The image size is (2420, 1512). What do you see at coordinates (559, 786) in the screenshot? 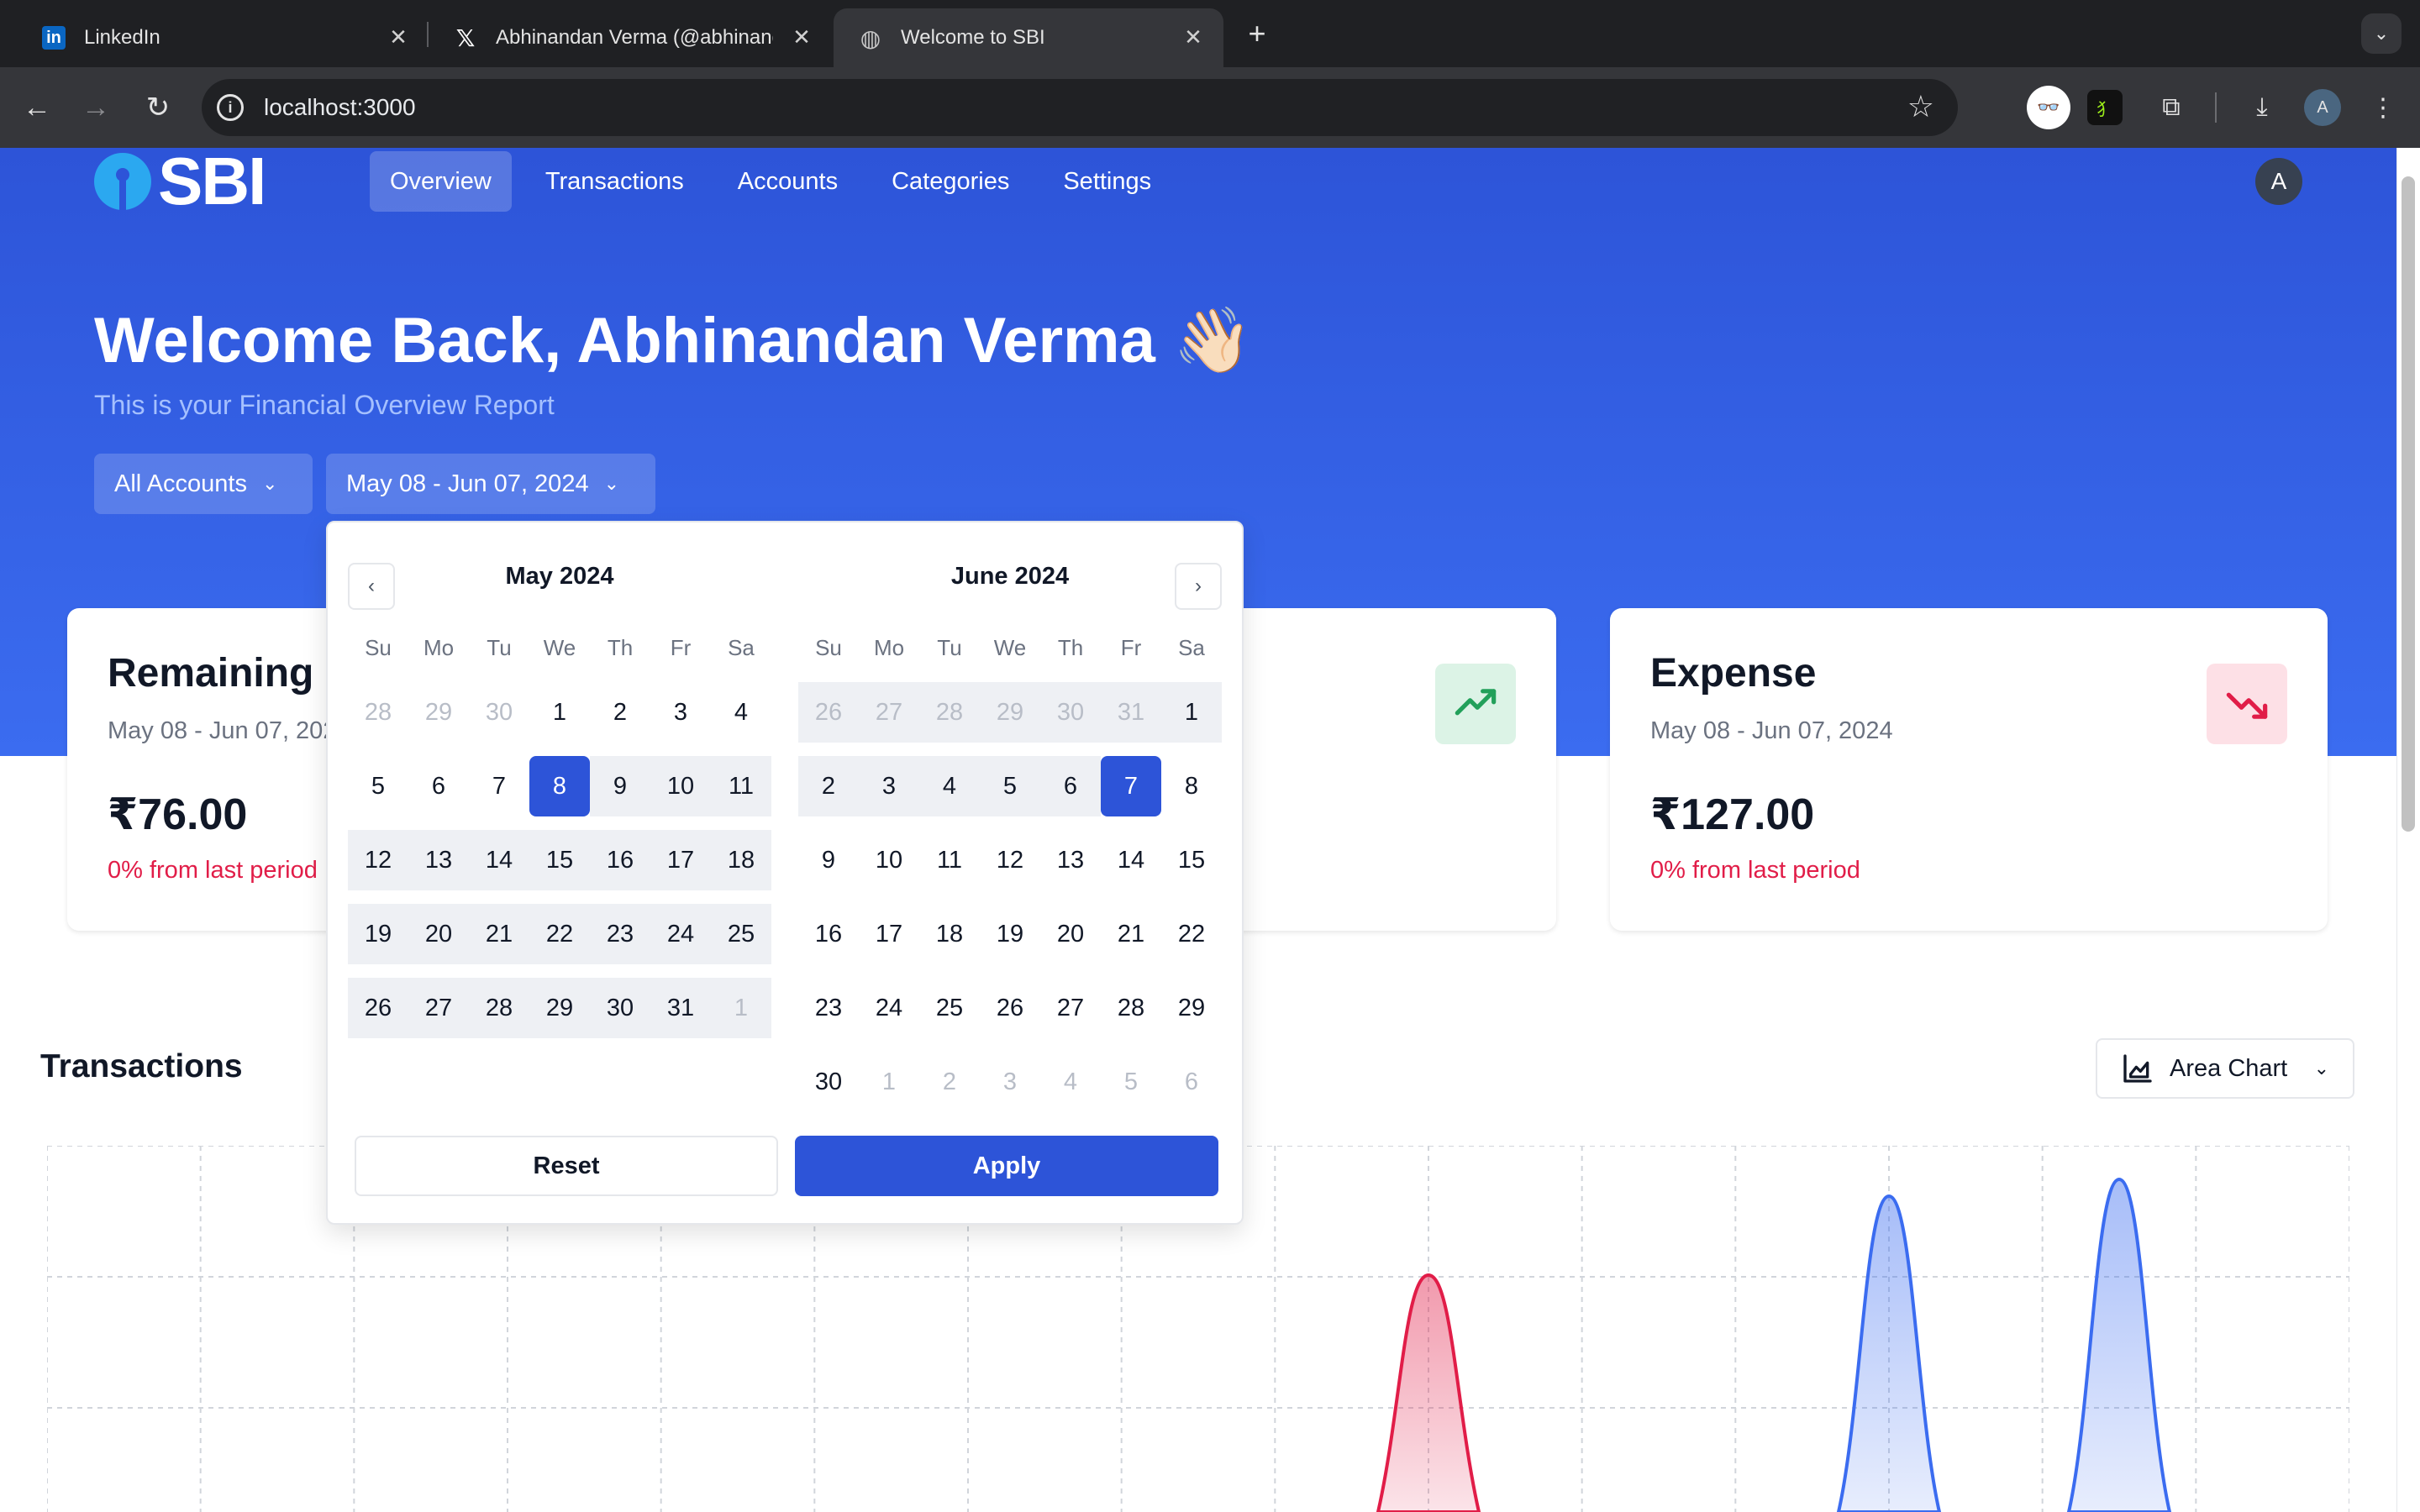
I see `day-selected: 8` at bounding box center [559, 786].